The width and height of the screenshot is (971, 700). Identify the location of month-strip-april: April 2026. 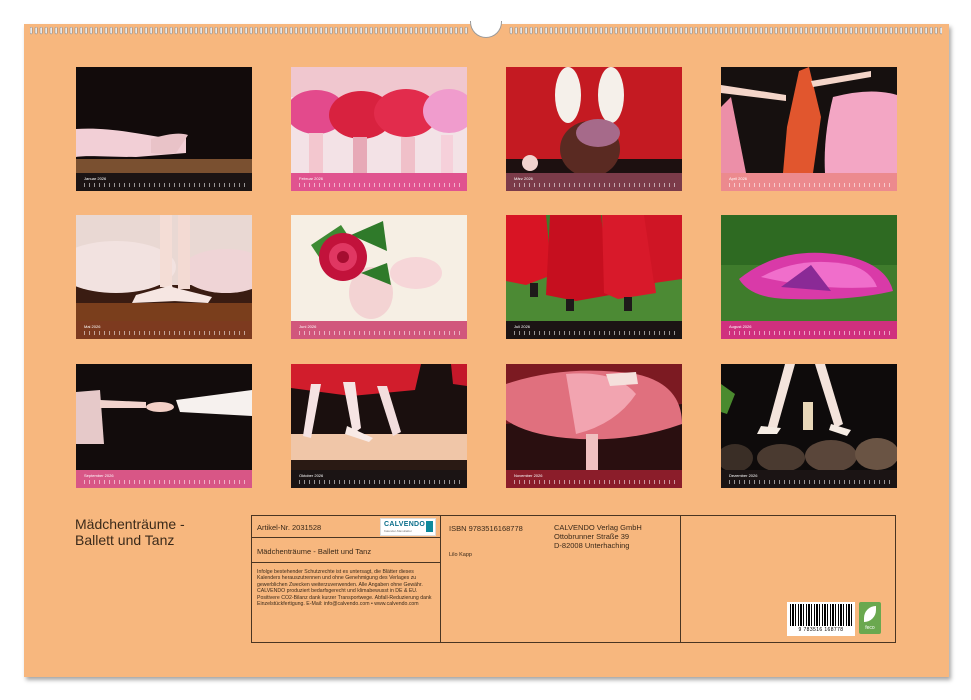
(809, 182).